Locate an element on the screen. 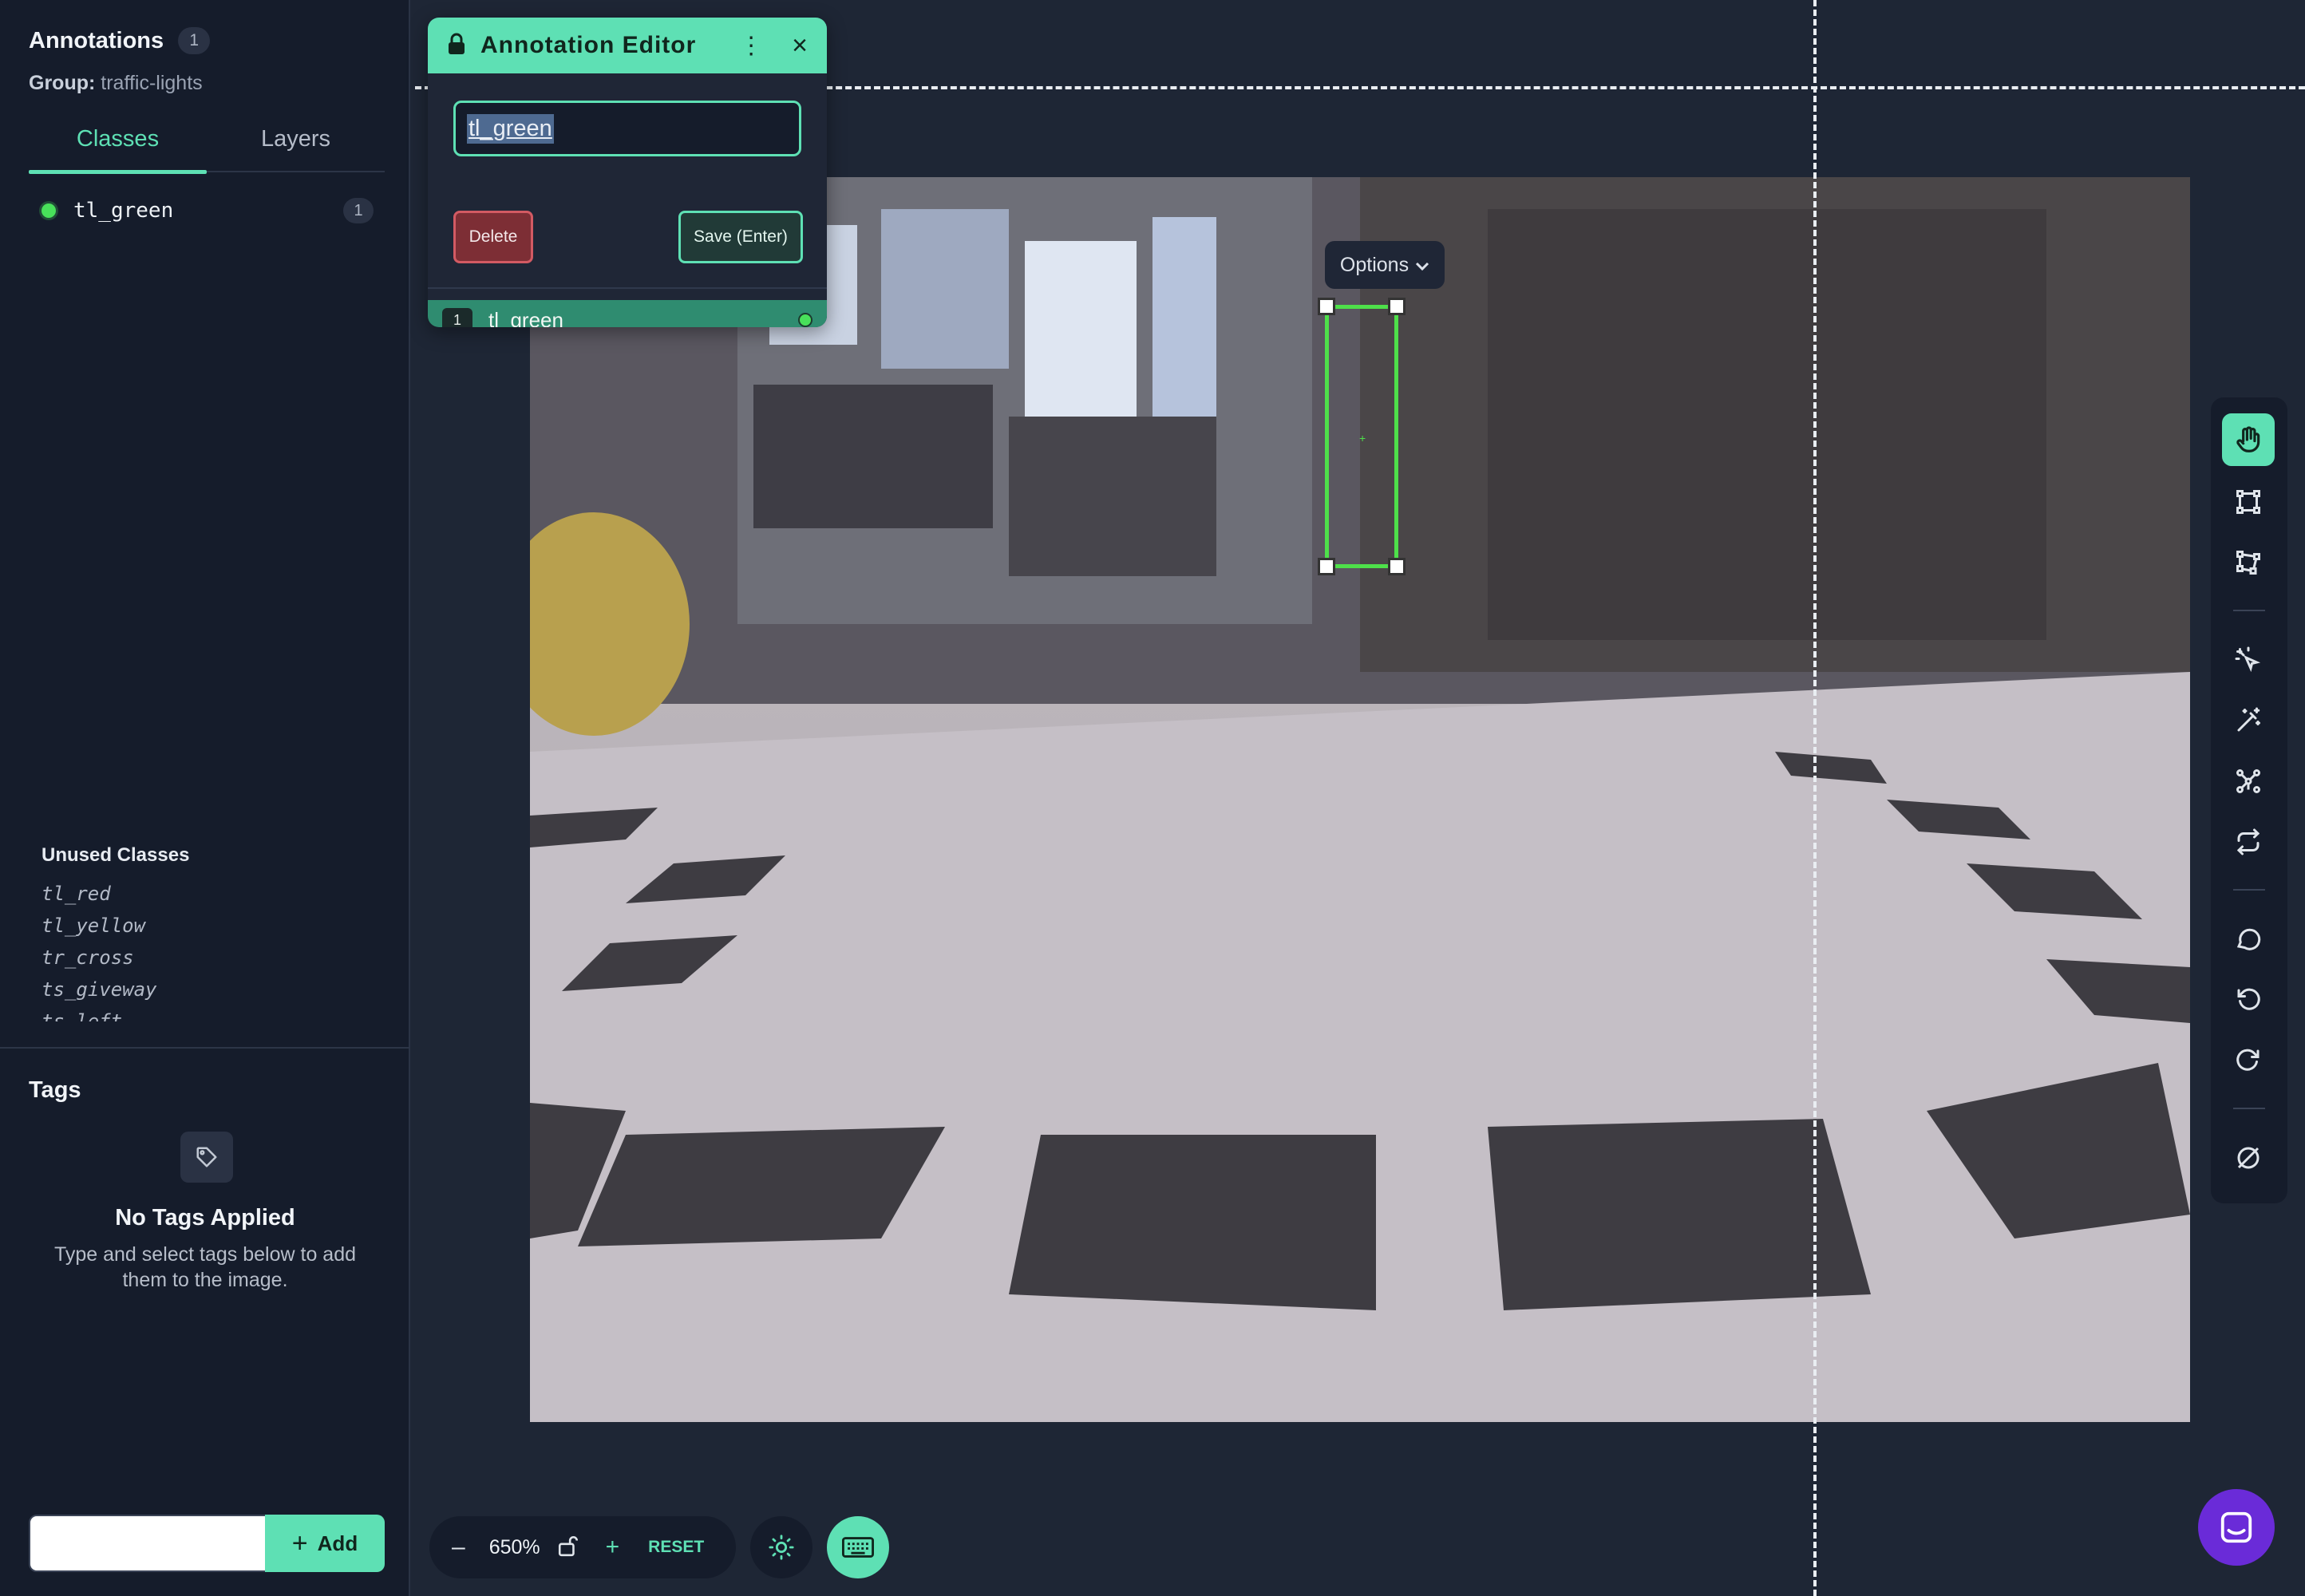 The width and height of the screenshot is (2305, 1596). keypoint-icon is located at coordinates (2249, 781).